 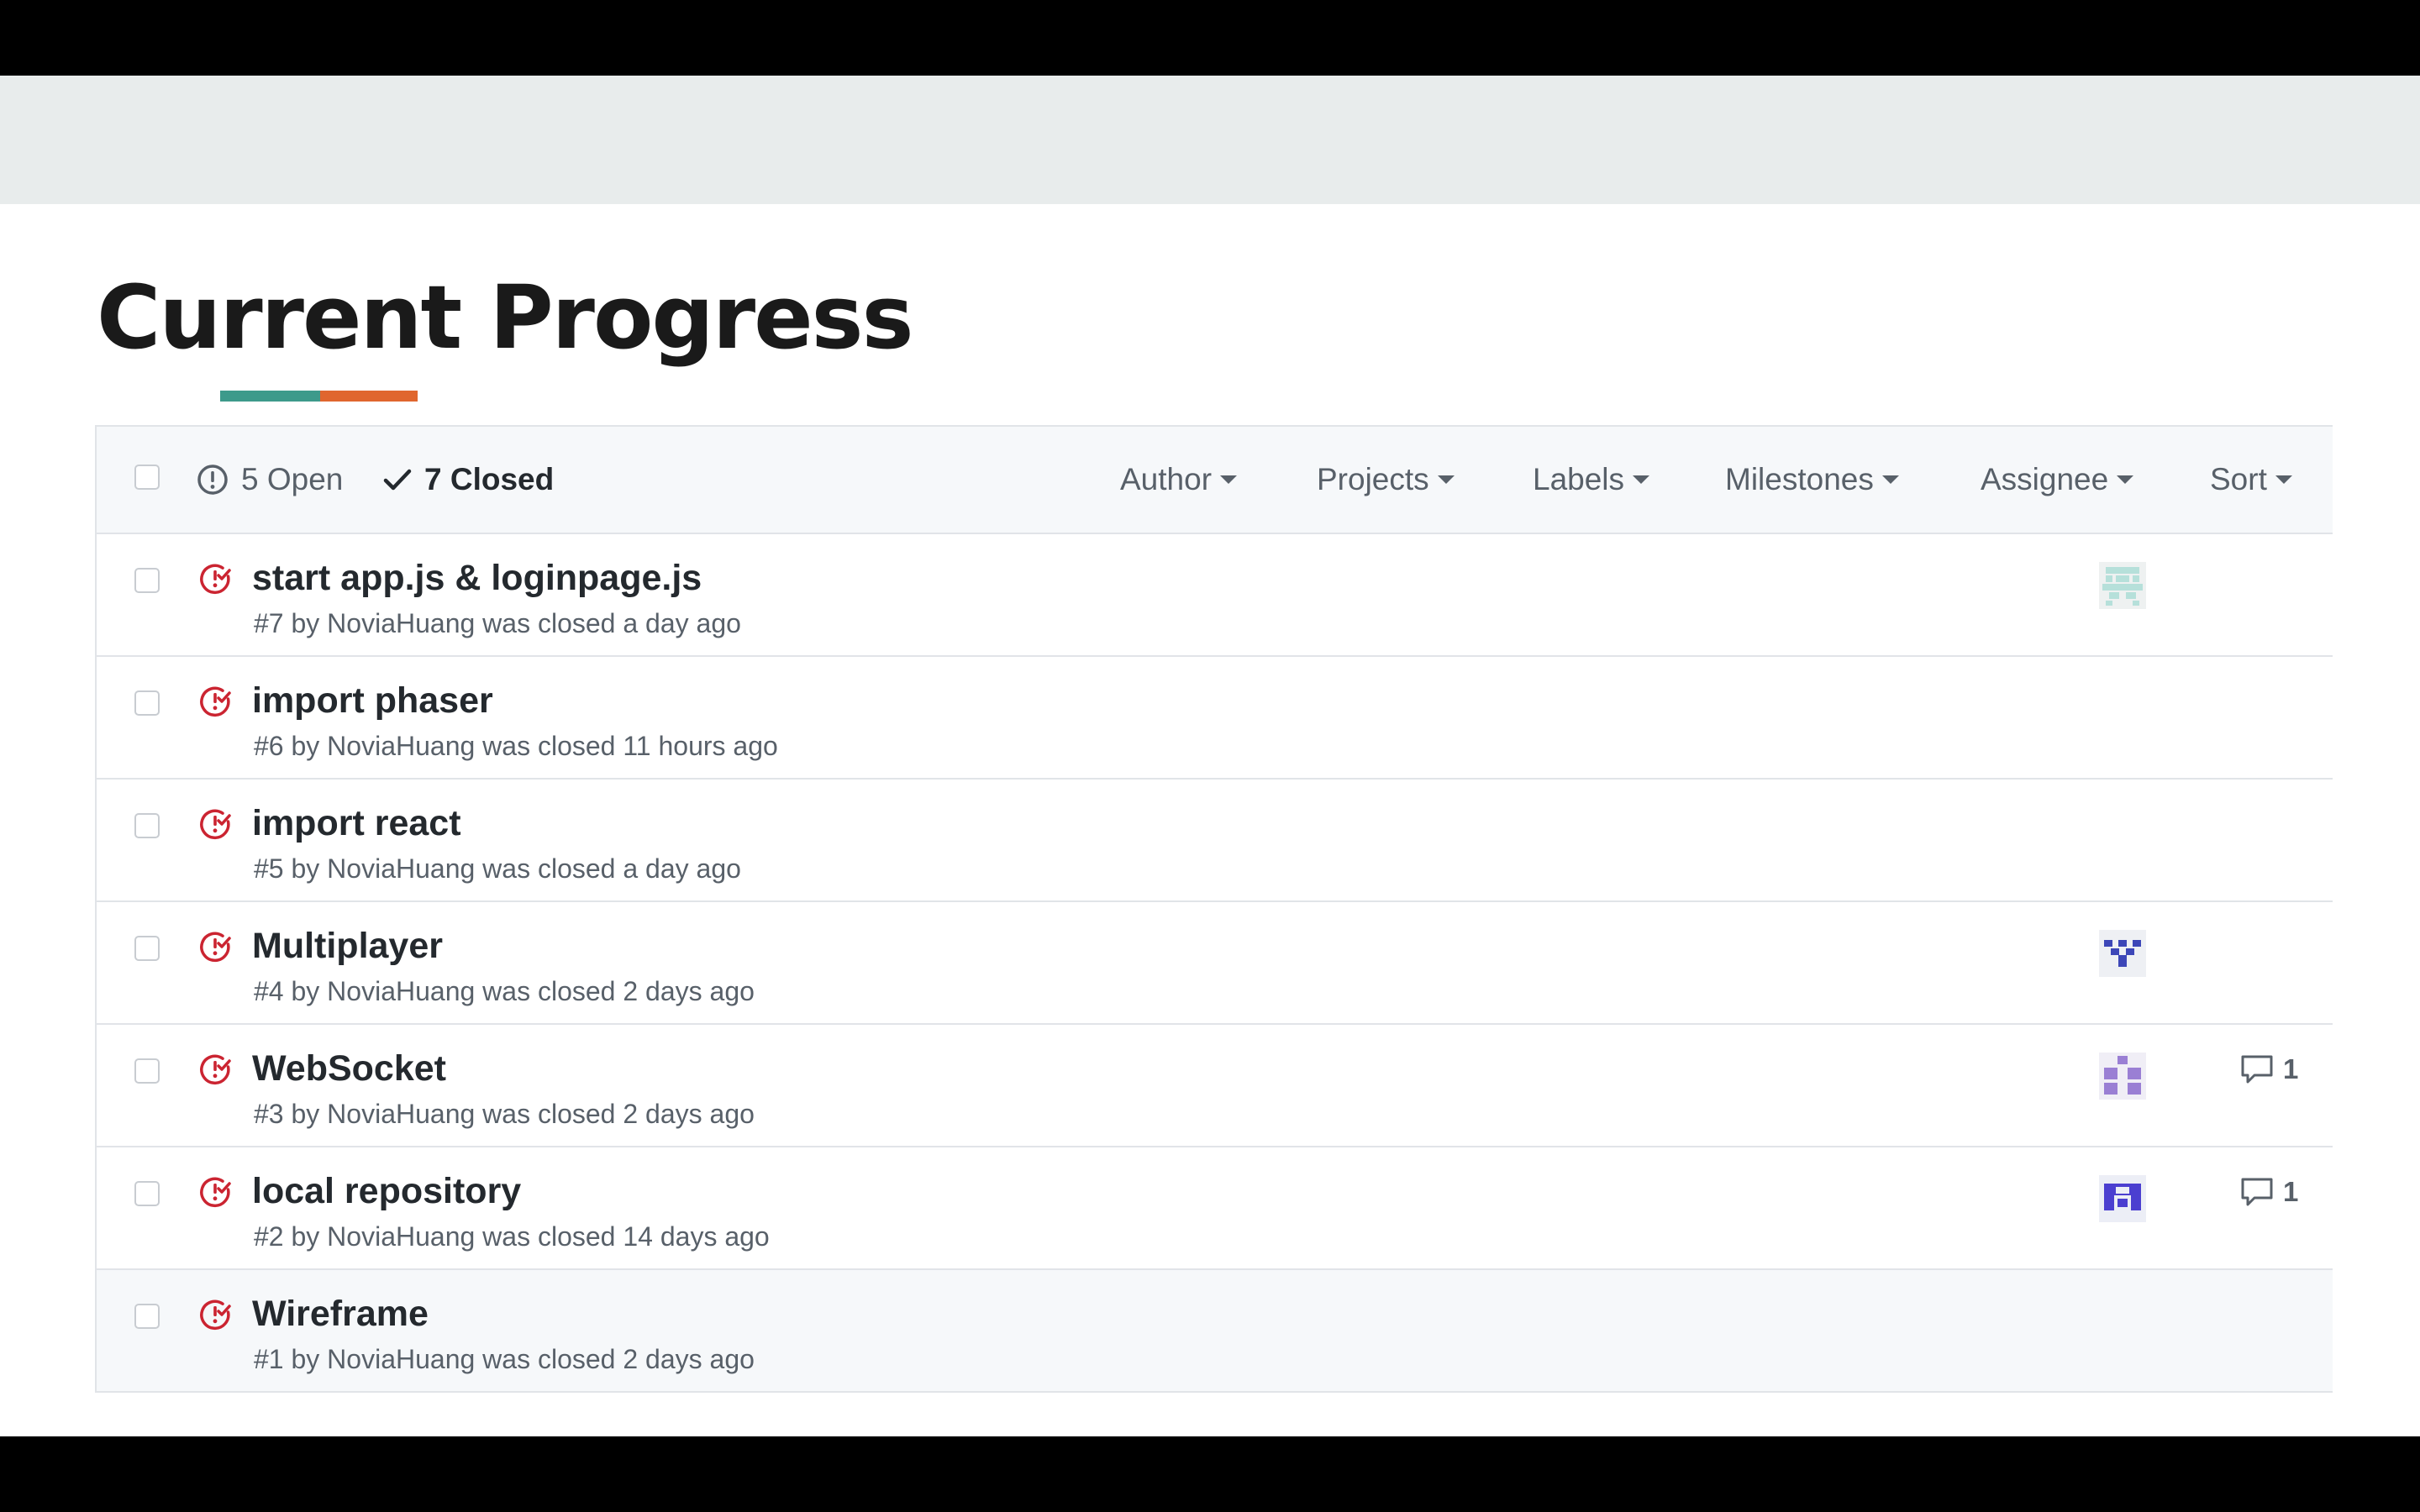 What do you see at coordinates (1210, 140) in the screenshot?
I see `slide-header-band` at bounding box center [1210, 140].